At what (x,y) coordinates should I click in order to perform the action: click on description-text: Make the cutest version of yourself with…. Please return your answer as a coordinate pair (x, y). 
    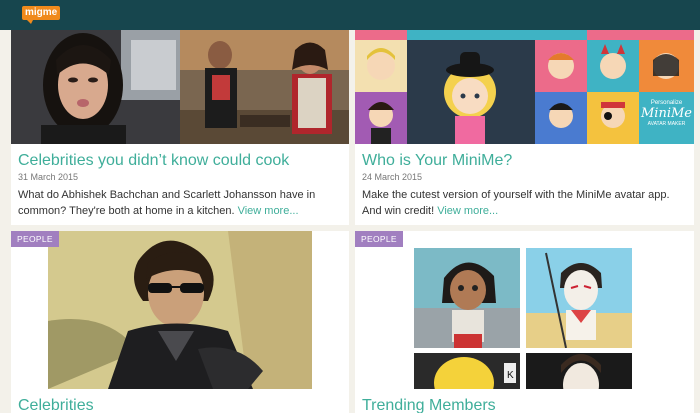
    Looking at the image, I should click on (516, 203).